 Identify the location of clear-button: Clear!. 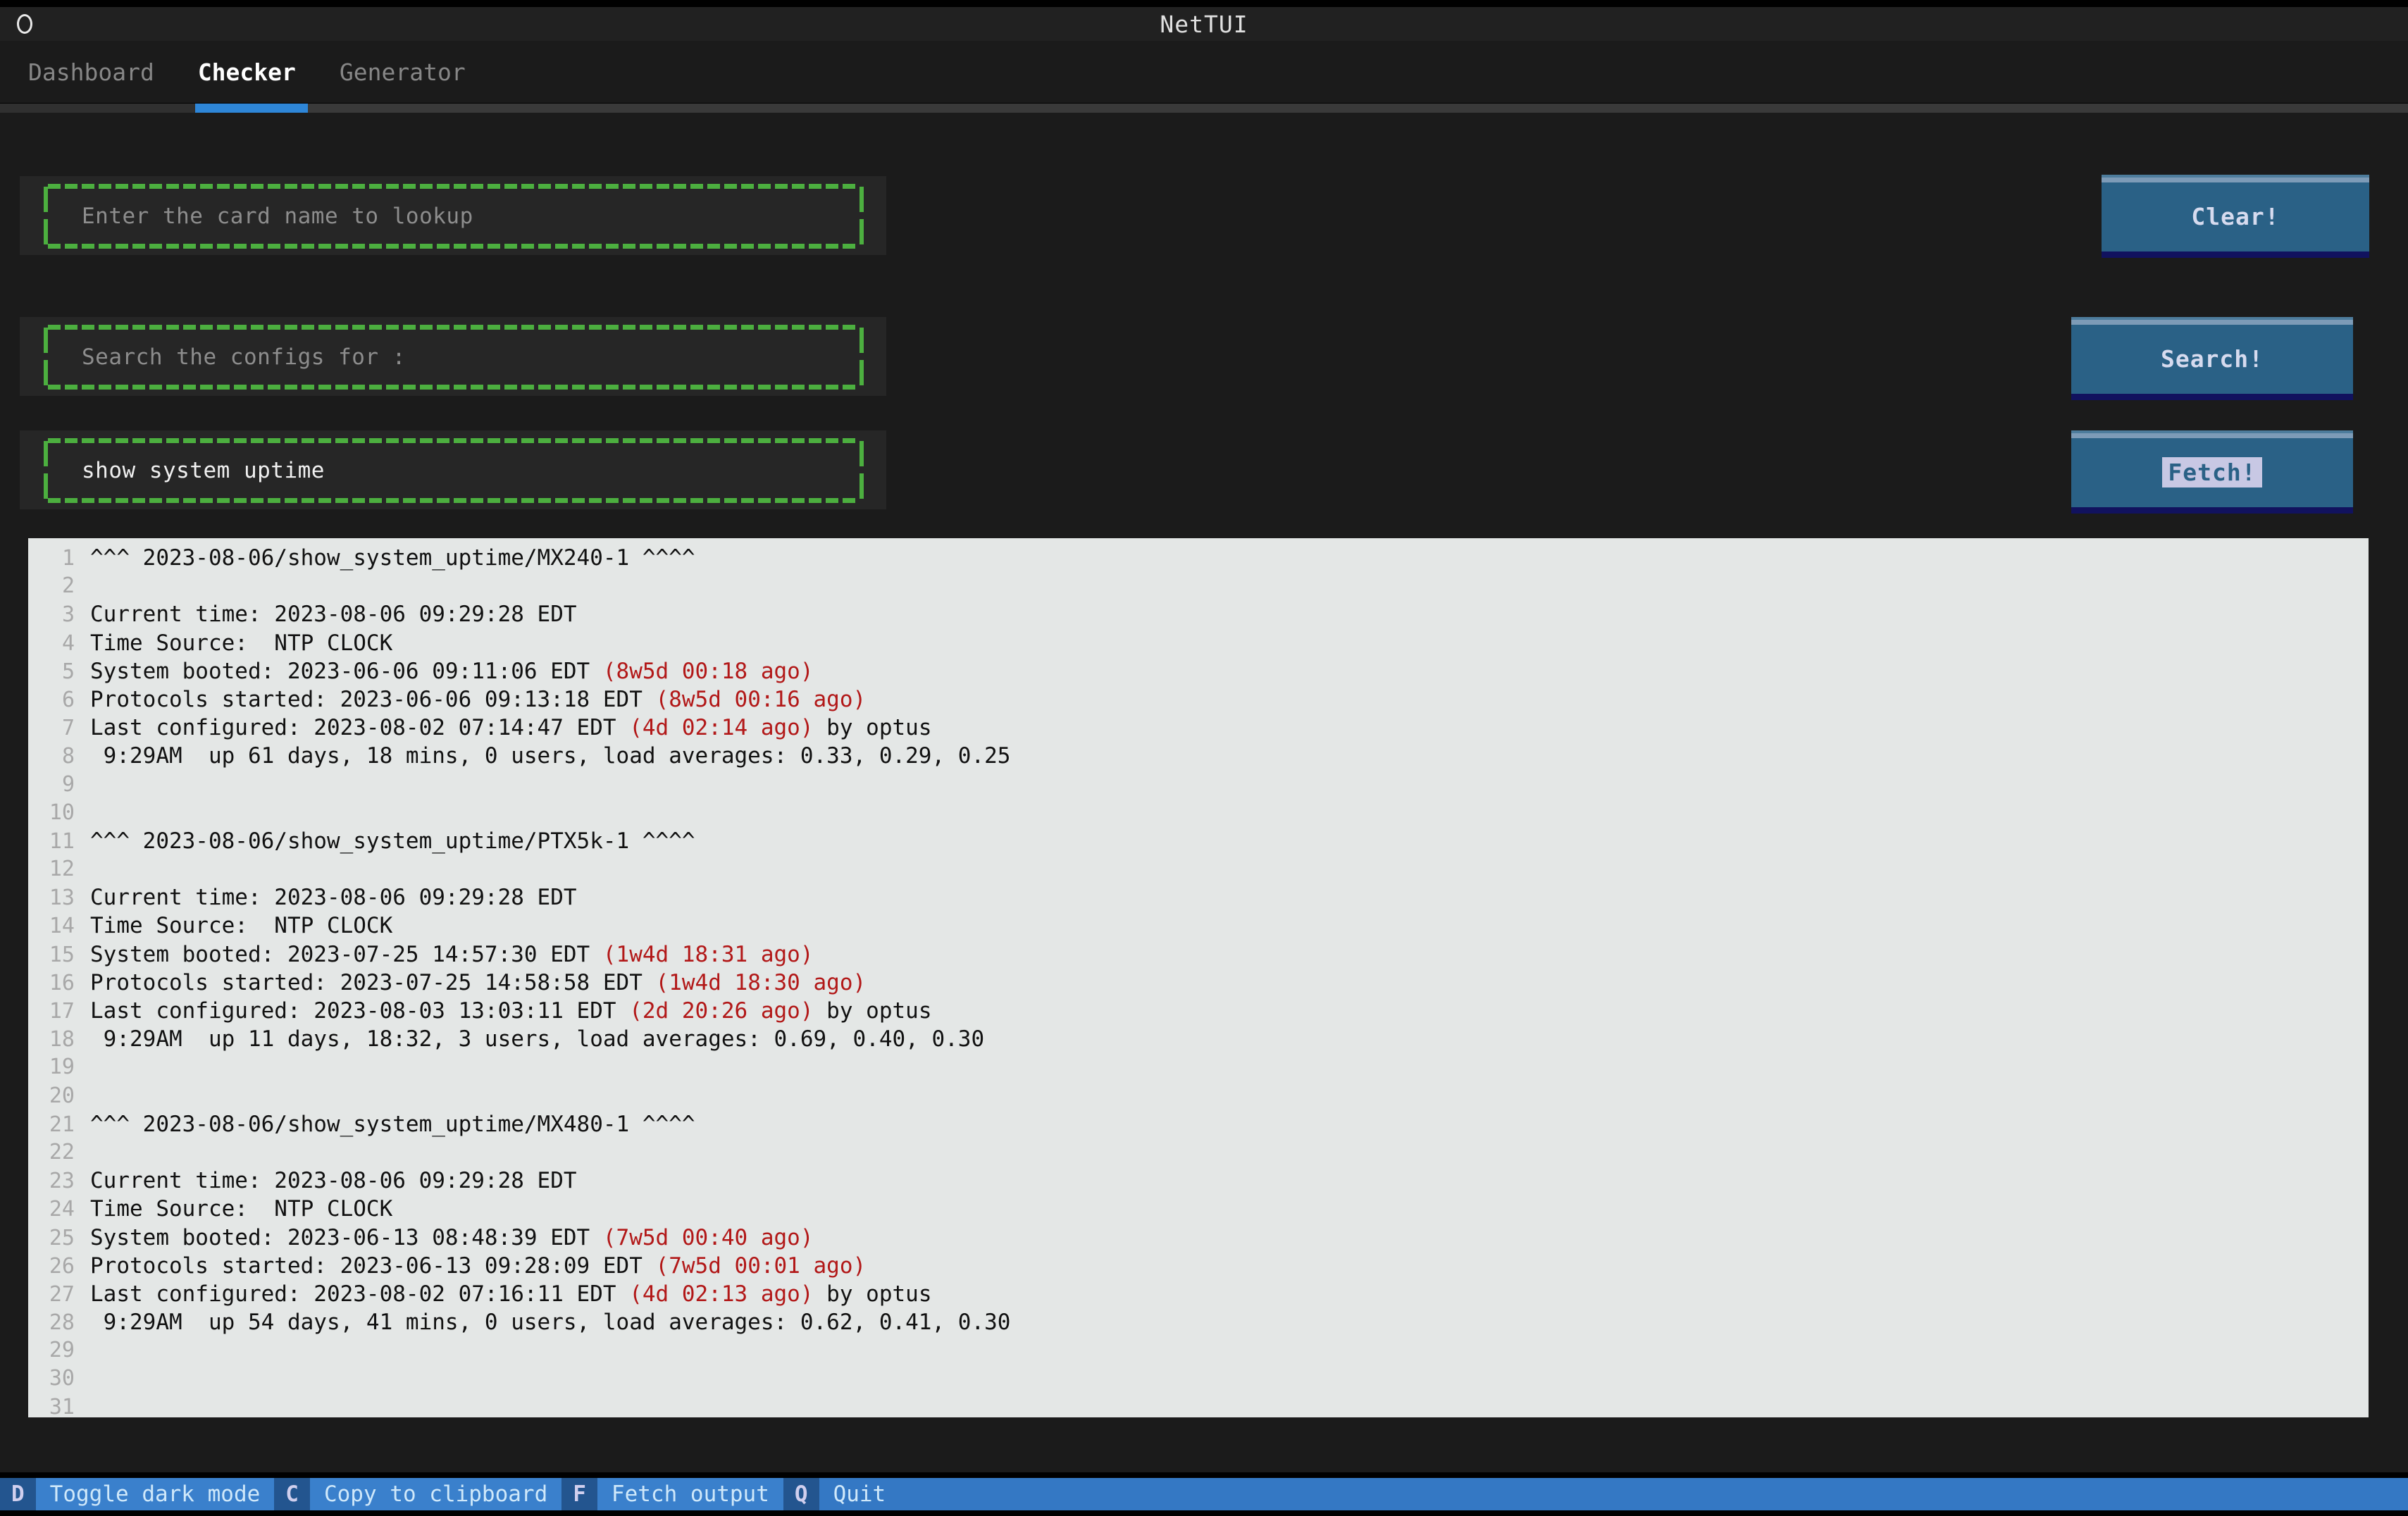
(2236, 217).